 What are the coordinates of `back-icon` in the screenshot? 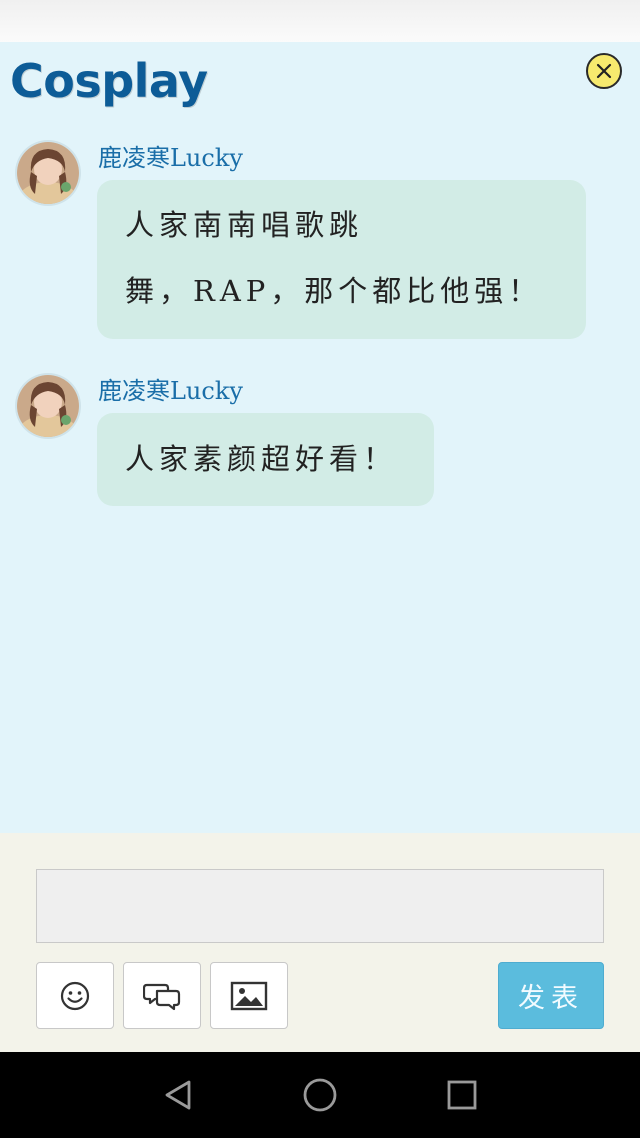 It's located at (178, 1095).